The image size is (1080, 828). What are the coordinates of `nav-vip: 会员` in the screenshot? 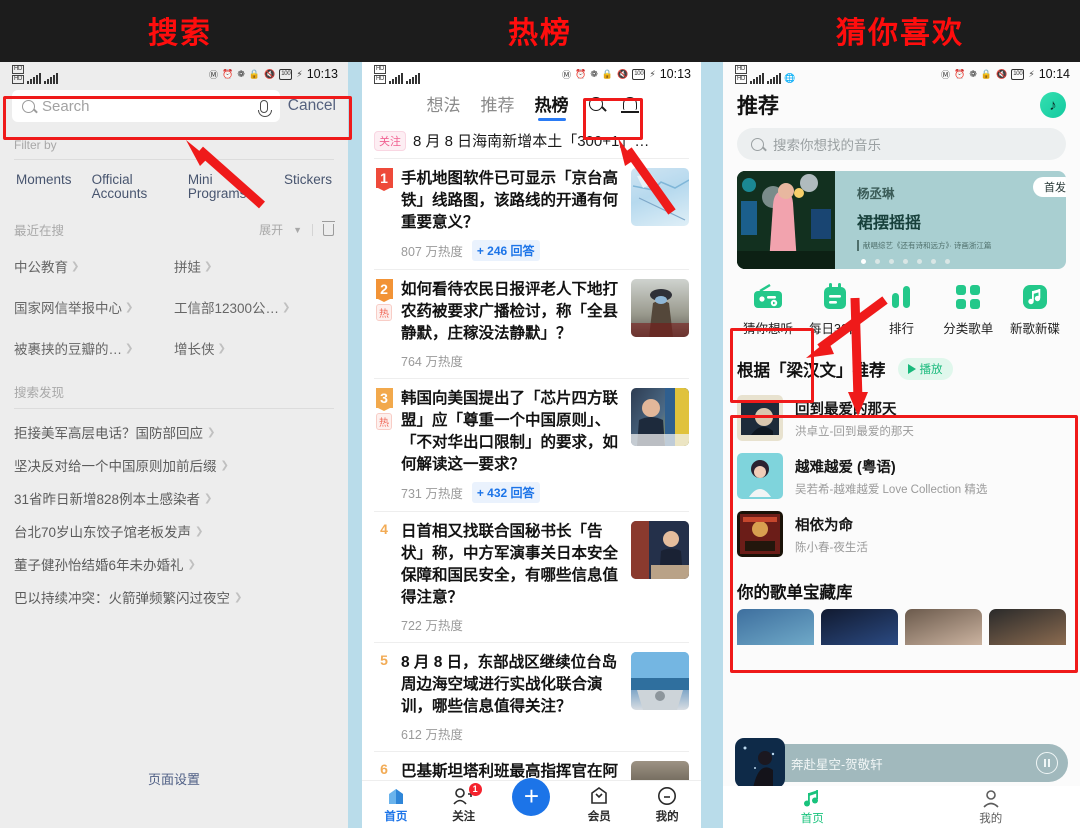 It's located at (599, 805).